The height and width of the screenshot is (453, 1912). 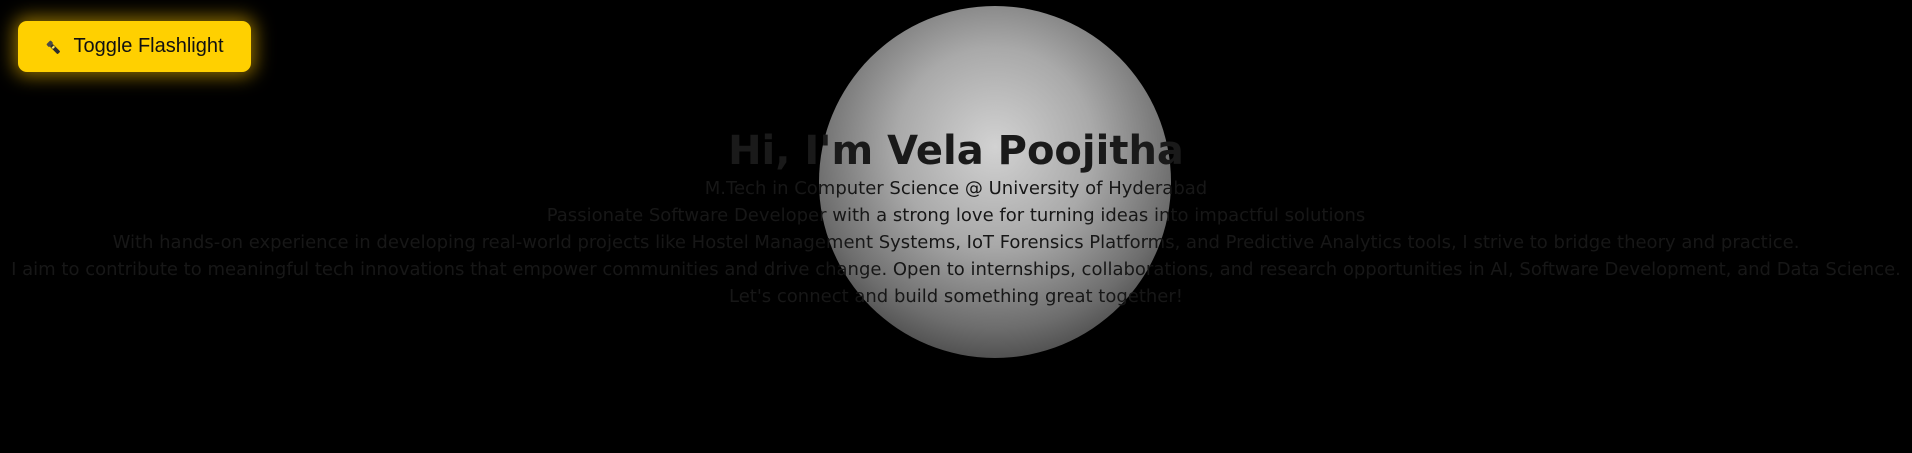 What do you see at coordinates (148, 46) in the screenshot?
I see `toggle-flashlight-label: Toggle Flashlight` at bounding box center [148, 46].